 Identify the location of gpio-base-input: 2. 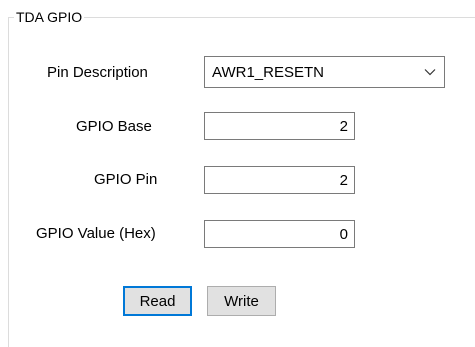
(279, 126).